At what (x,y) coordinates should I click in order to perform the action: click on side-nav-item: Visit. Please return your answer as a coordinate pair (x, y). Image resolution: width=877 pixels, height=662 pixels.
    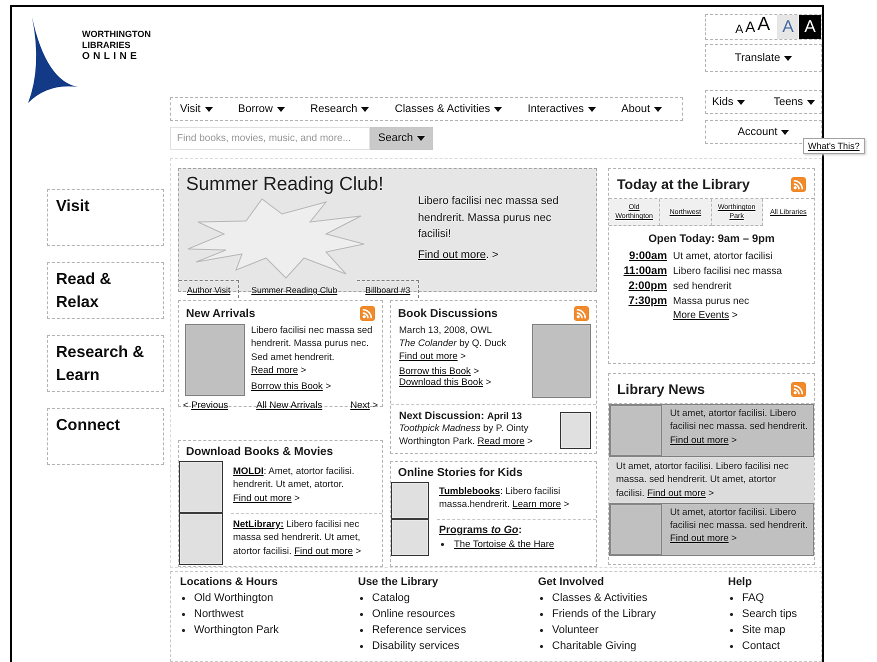
    Looking at the image, I should click on (105, 217).